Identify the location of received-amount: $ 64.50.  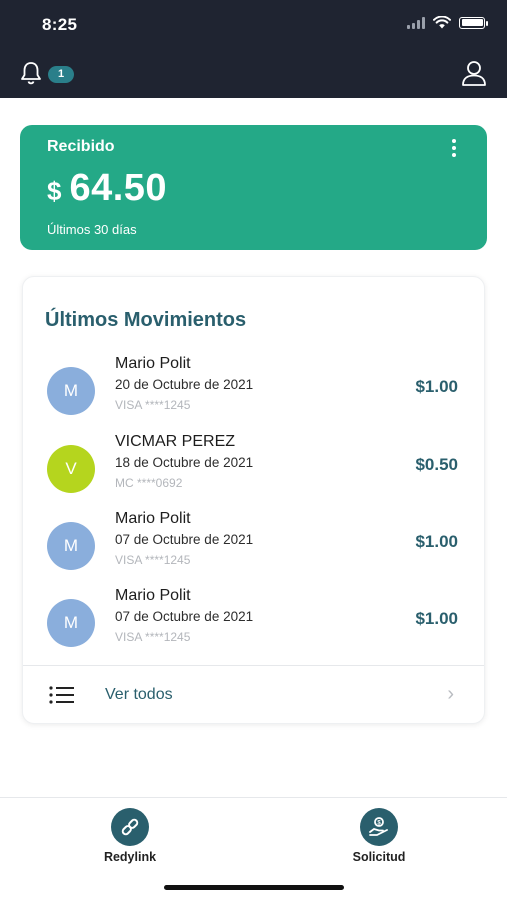
(107, 188).